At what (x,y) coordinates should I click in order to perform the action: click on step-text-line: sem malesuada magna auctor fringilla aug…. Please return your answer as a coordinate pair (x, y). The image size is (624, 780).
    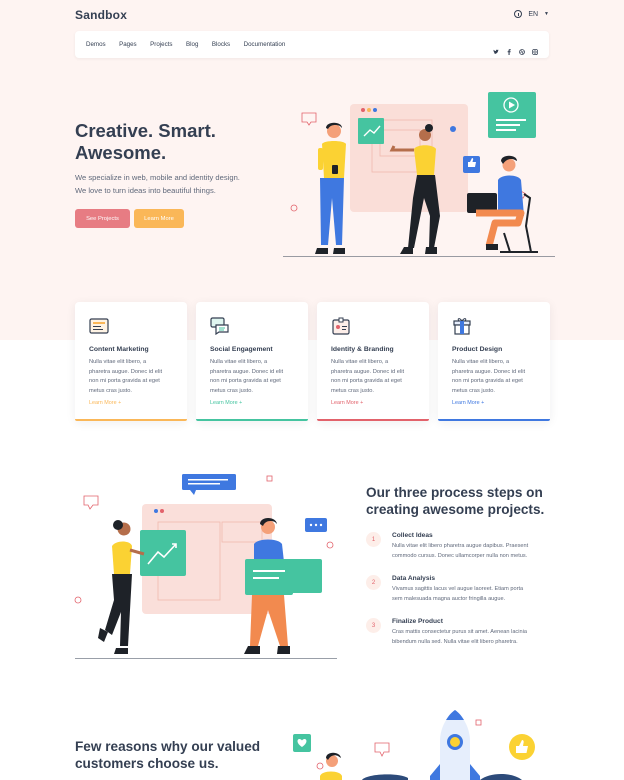
    Looking at the image, I should click on (449, 598).